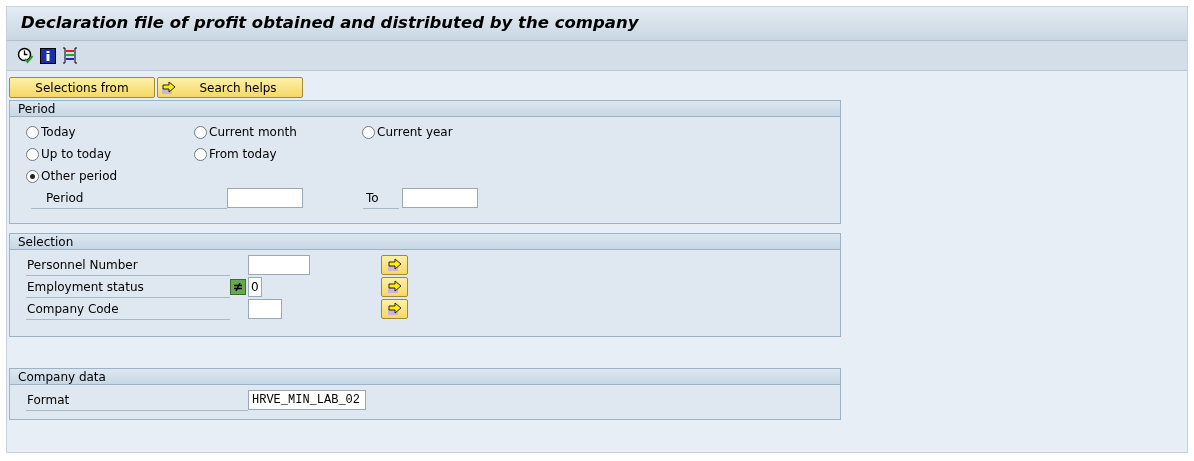 This screenshot has height=461, width=1194. Describe the element at coordinates (330, 23) in the screenshot. I see `page-title: Declaration file of profit obtained and distributed by the company` at that location.